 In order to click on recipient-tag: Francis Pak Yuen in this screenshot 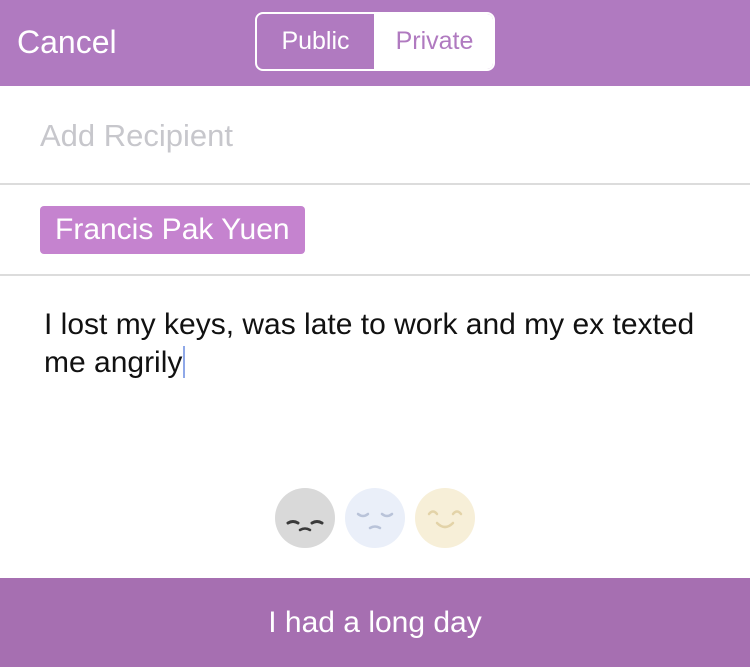, I will do `click(172, 230)`.